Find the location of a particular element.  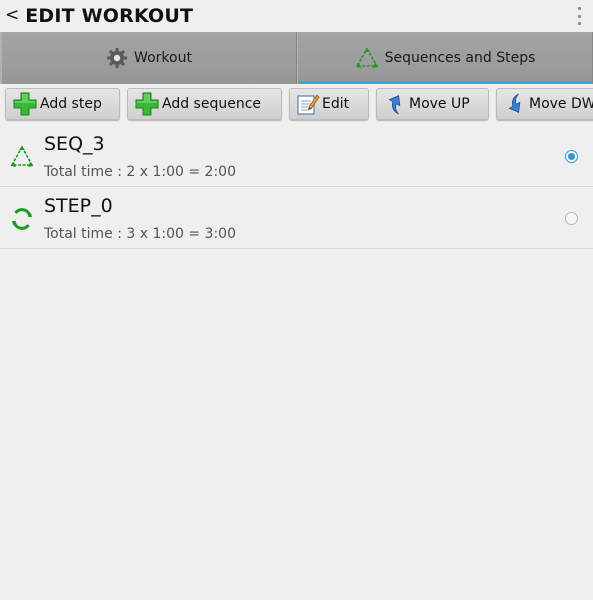

action-bar: < EDIT WORKOUT is located at coordinates (296, 16).